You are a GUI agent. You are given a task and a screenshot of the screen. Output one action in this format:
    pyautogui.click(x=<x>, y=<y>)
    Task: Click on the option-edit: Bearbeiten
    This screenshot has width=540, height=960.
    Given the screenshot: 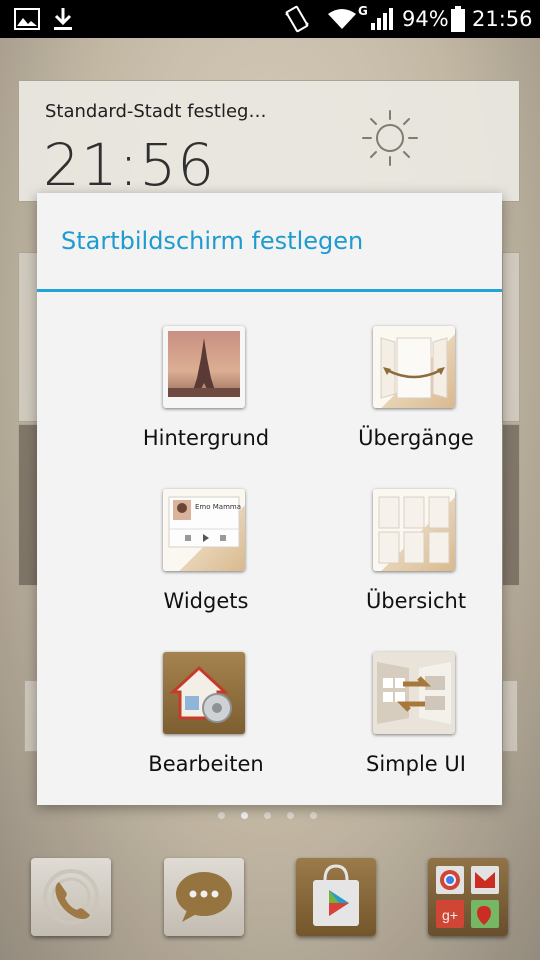 What is the action you would take?
    pyautogui.click(x=206, y=722)
    